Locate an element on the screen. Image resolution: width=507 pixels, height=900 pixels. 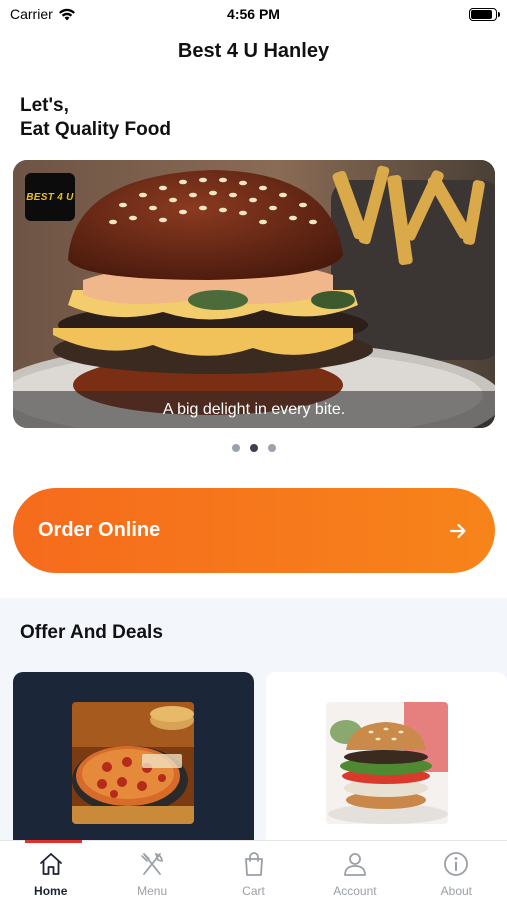
carousel-caption-bar: A big delight in every bite. is located at coordinates (254, 409).